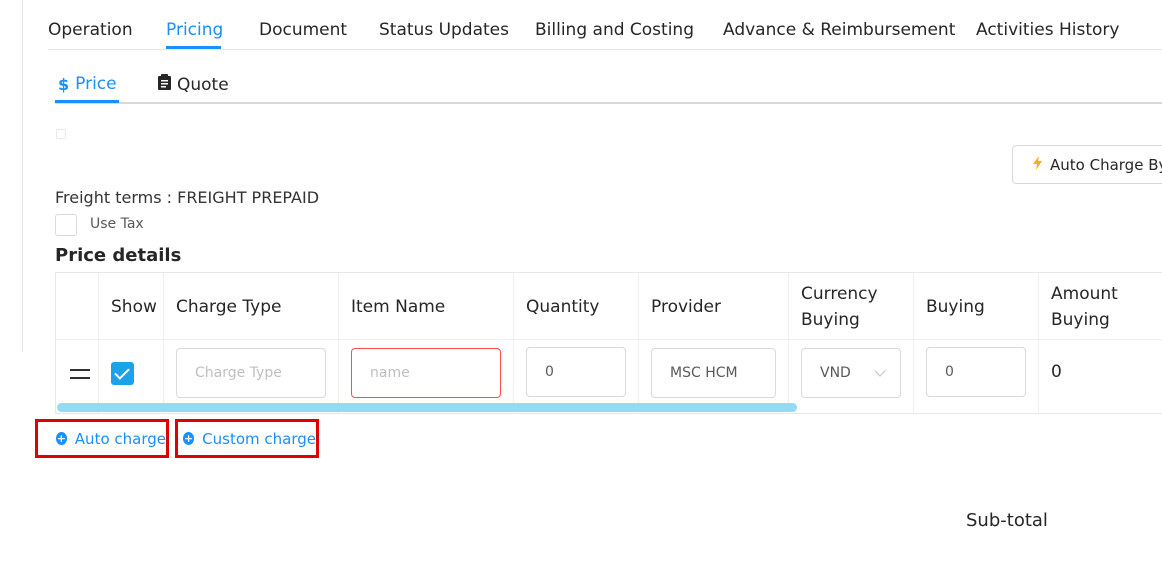 Image resolution: width=1162 pixels, height=568 pixels. I want to click on horizontal-scrollbar, so click(427, 407).